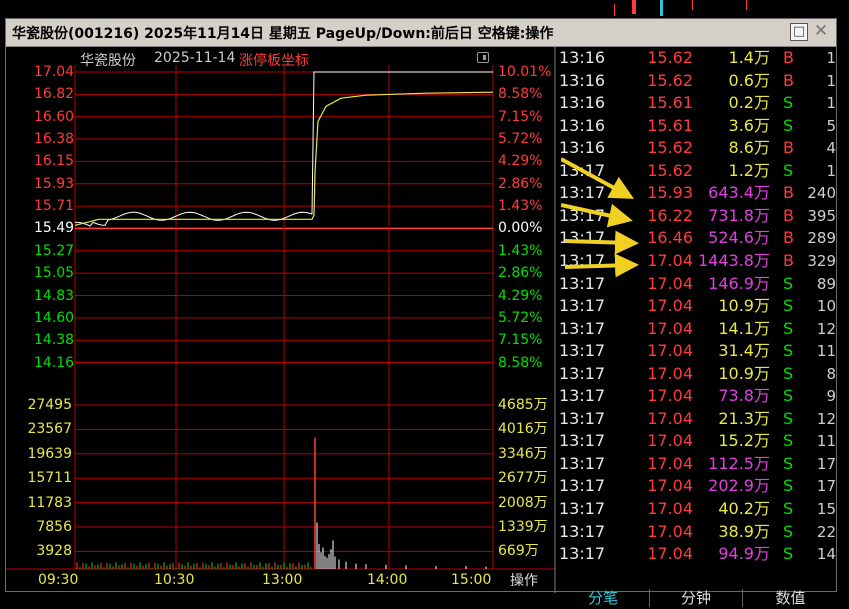 The image size is (849, 609). What do you see at coordinates (739, 284) in the screenshot?
I see `trade-volume: 146.9万` at bounding box center [739, 284].